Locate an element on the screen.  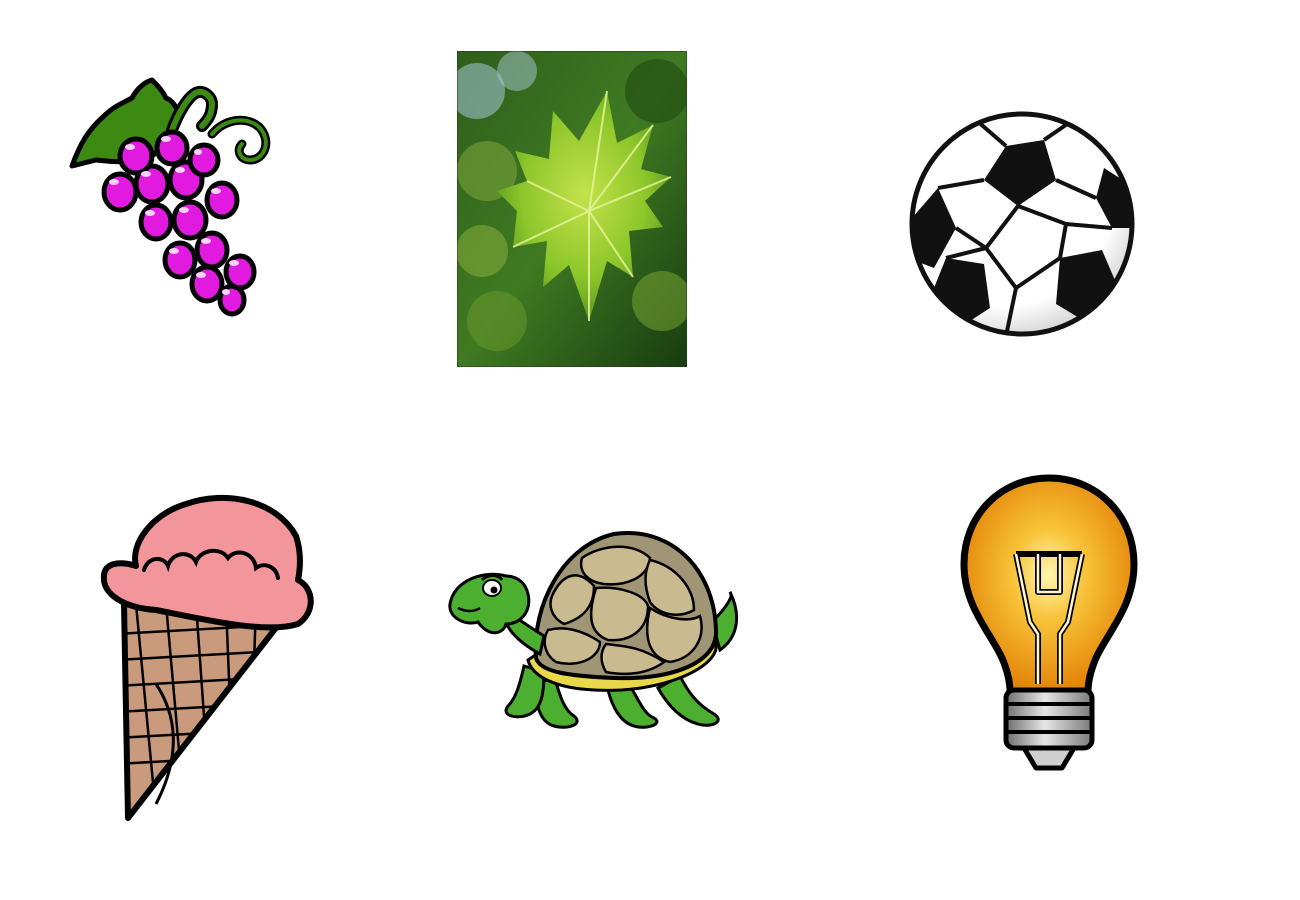
leaf-photo is located at coordinates (572, 209).